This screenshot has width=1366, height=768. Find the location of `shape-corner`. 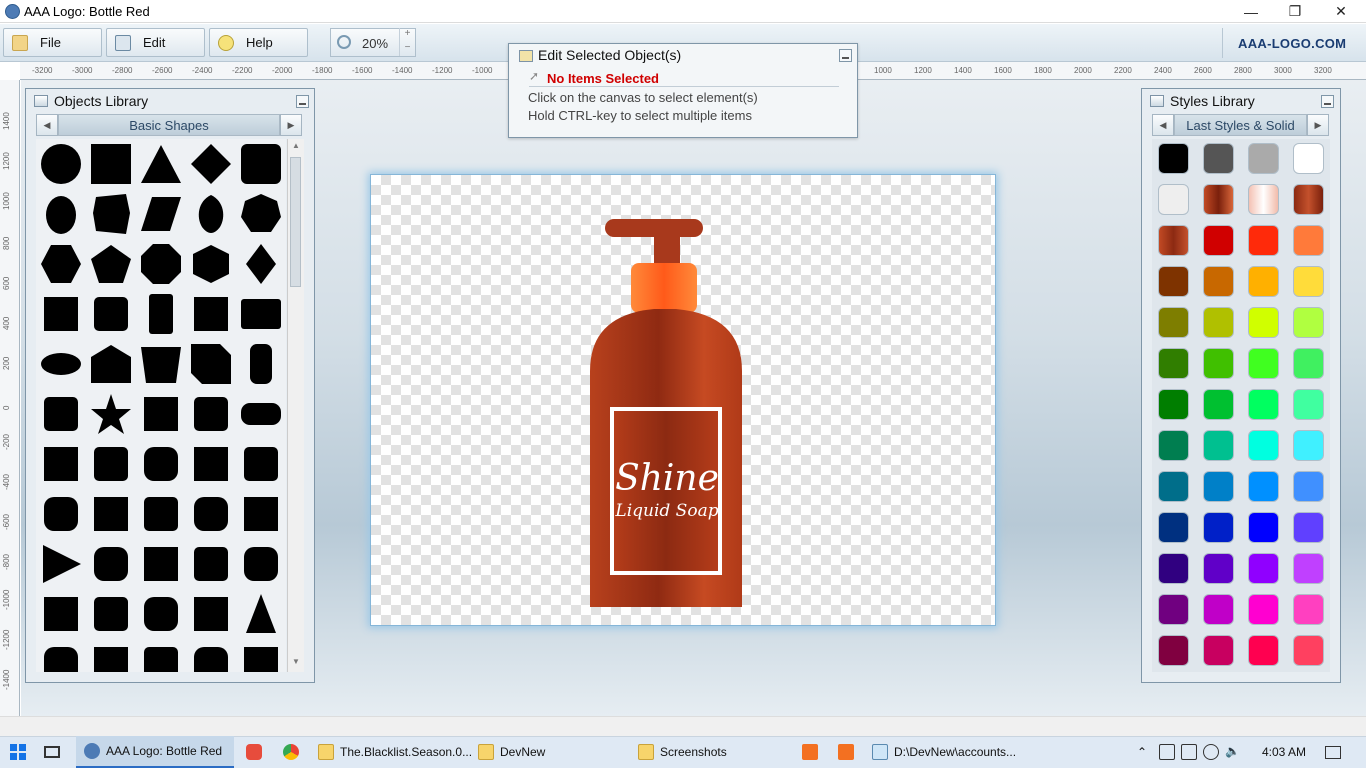

shape-corner is located at coordinates (161, 514).